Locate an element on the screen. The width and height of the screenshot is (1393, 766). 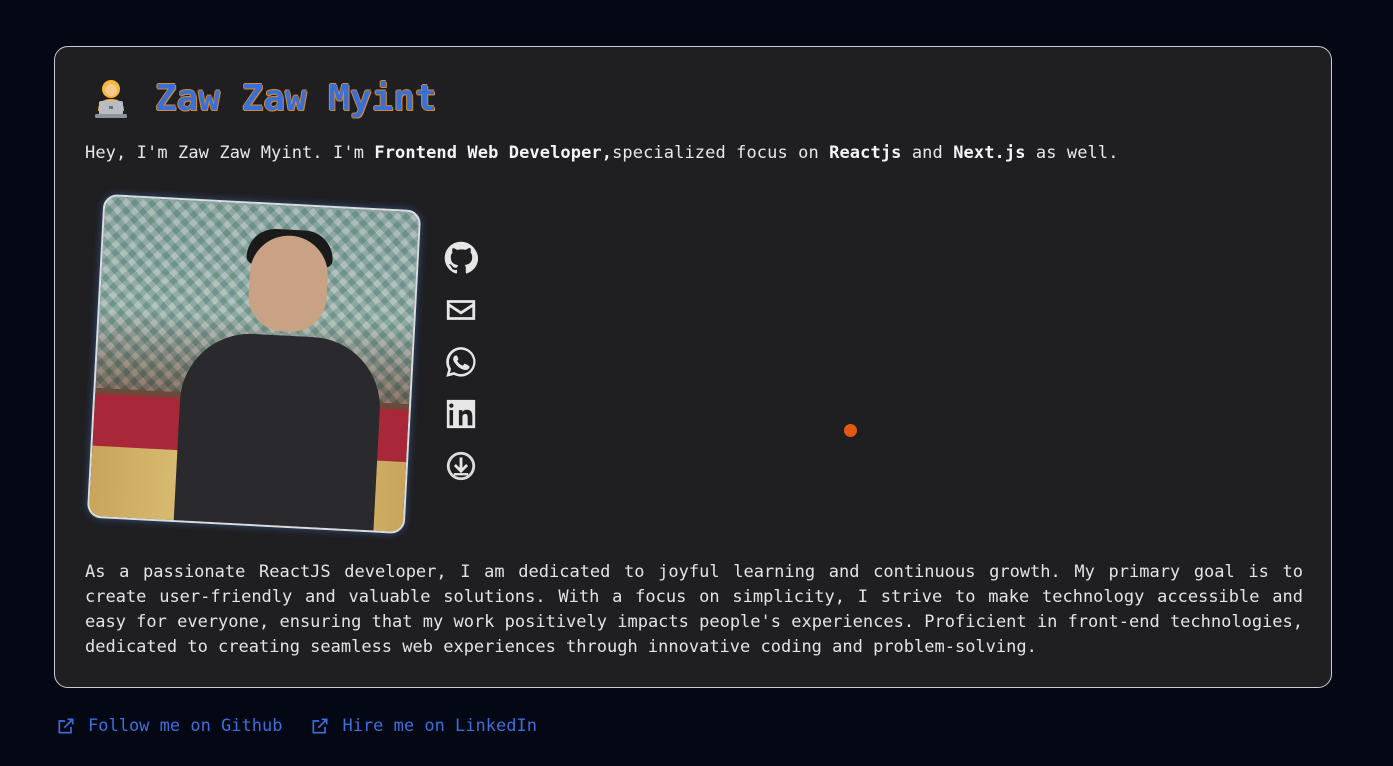
title-row: Zaw Zaw Myint is located at coordinates (263, 99).